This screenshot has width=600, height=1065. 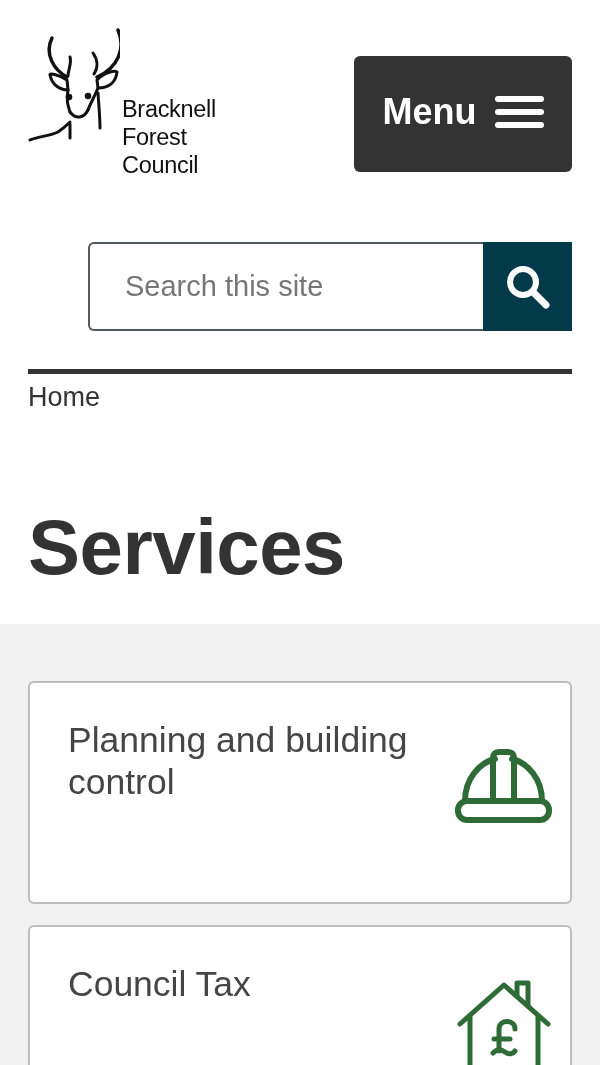 I want to click on search-button, so click(x=527, y=286).